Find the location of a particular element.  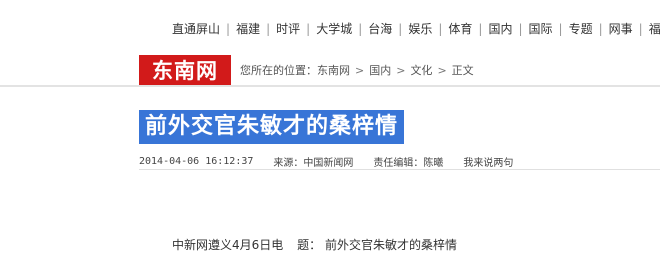

nav-item-straits: 台海 is located at coordinates (380, 28).